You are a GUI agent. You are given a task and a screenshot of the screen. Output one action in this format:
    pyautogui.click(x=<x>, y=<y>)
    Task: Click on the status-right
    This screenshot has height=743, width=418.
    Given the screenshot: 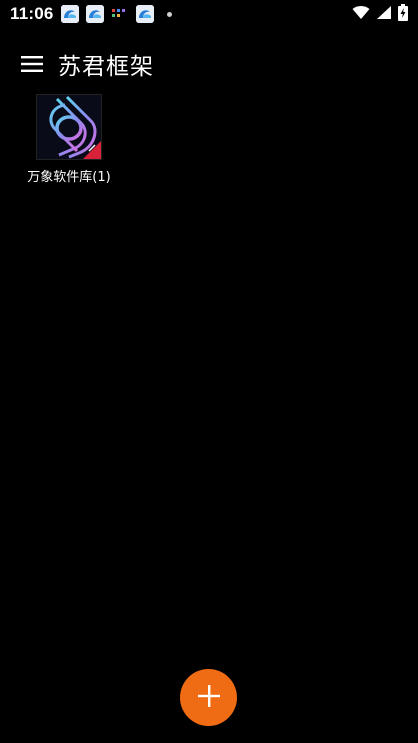 What is the action you would take?
    pyautogui.click(x=380, y=14)
    